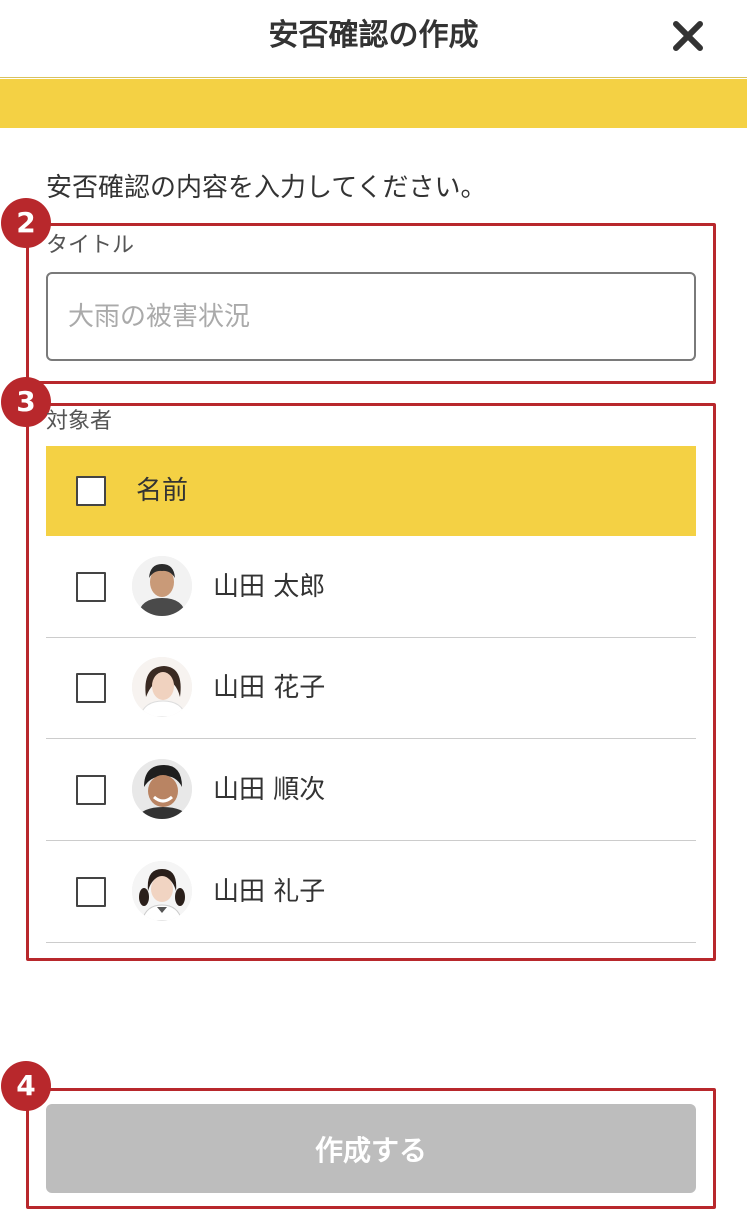 The image size is (747, 1218). Describe the element at coordinates (79, 421) in the screenshot. I see `target-field-label: 対象者` at that location.